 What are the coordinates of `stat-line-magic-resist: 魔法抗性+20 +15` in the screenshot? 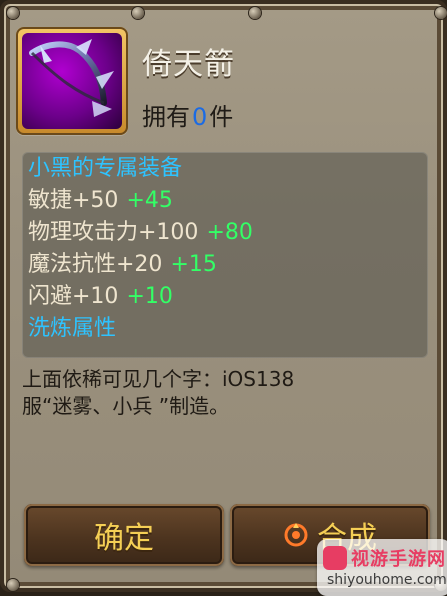 It's located at (122, 265).